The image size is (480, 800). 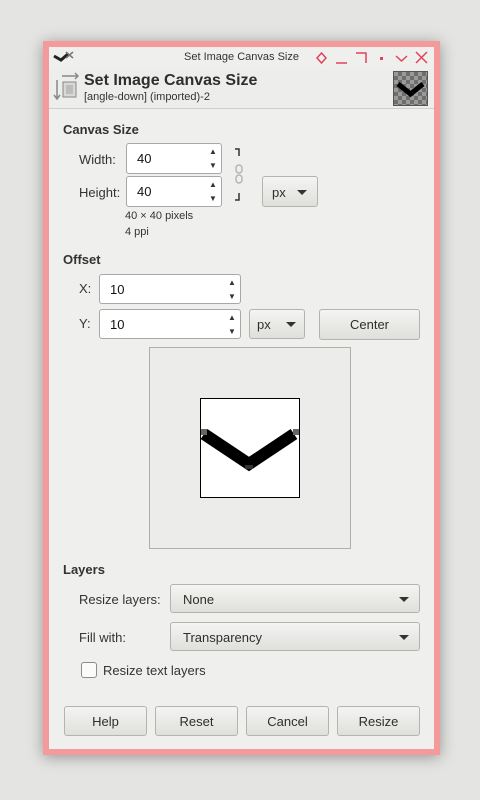 I want to click on sticky-icon, so click(x=381, y=58).